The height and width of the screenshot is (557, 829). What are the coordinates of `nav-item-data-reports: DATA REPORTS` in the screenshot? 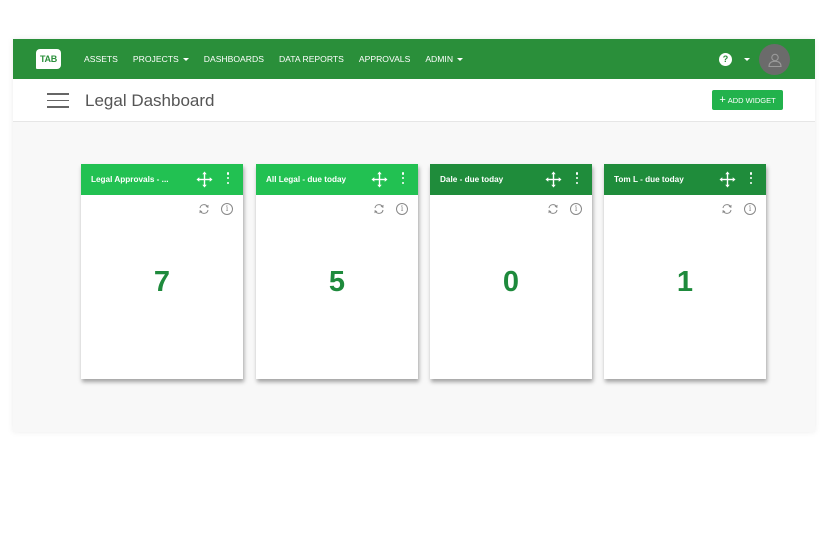 It's located at (311, 59).